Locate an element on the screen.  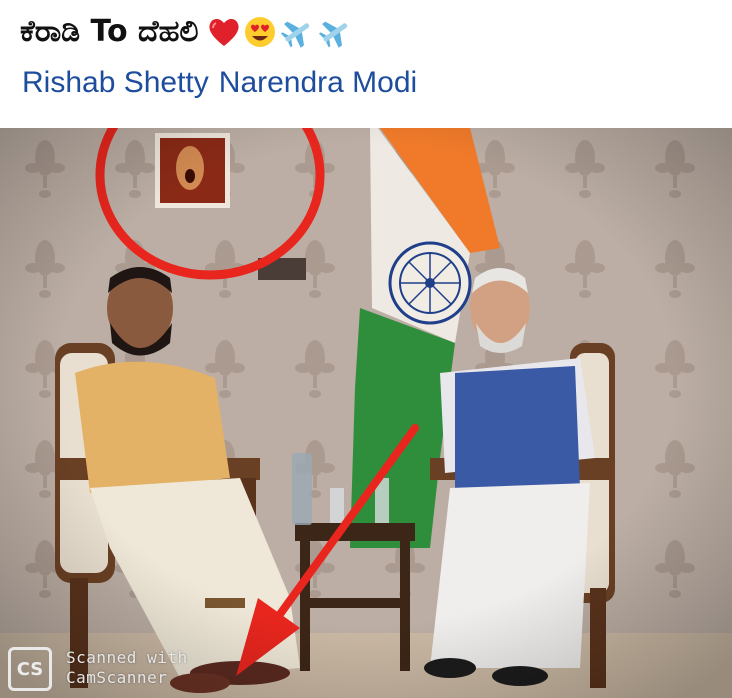
caption-emojis is located at coordinates (280, 32).